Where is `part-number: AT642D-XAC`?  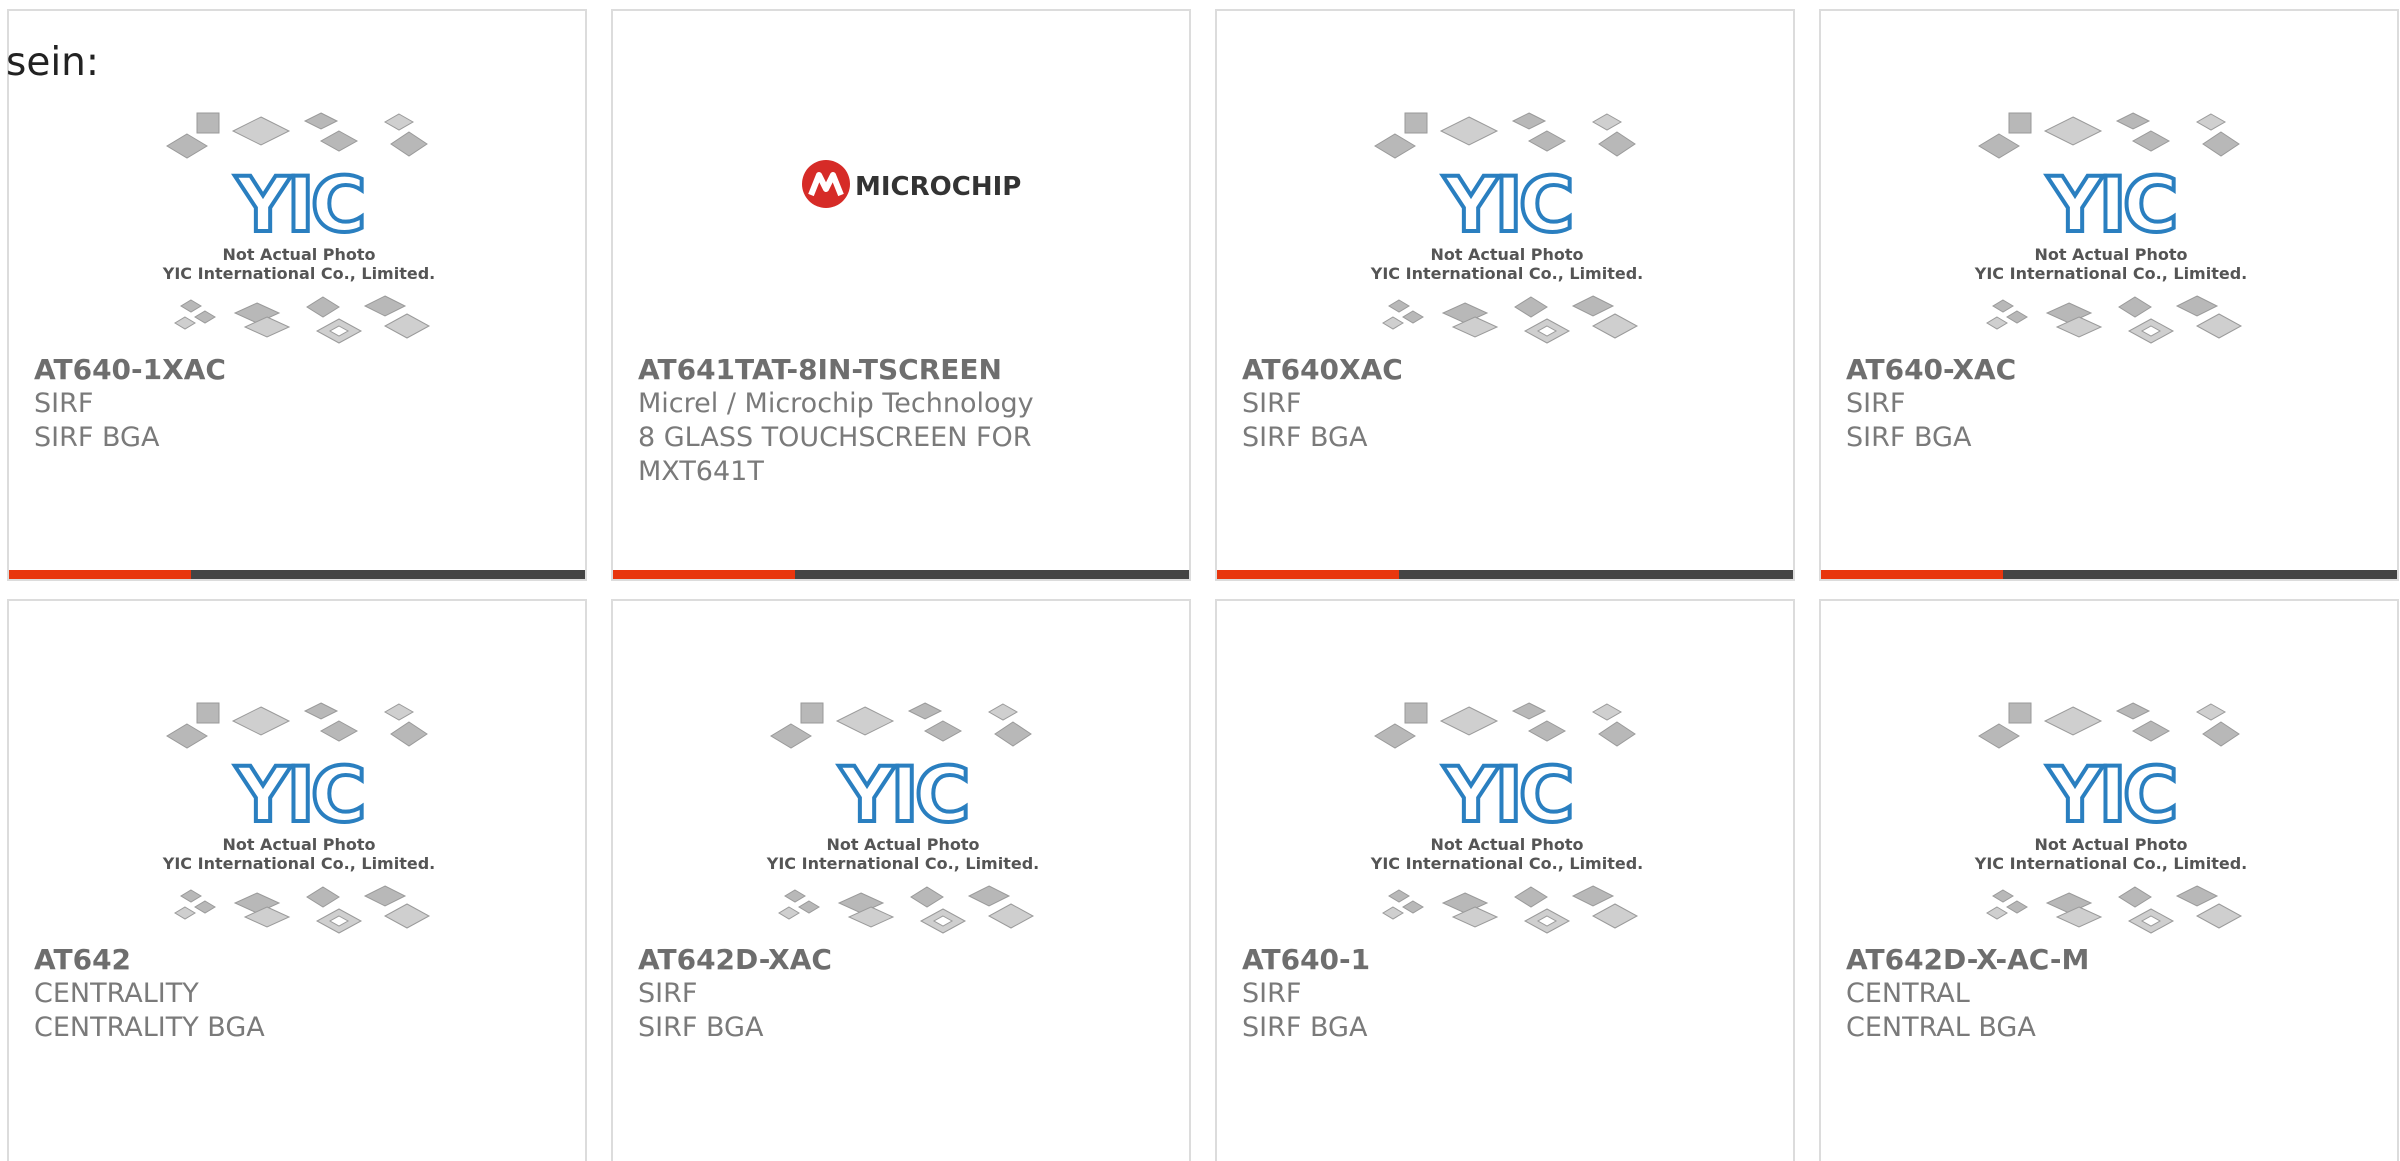
part-number: AT642D-XAC is located at coordinates (901, 960).